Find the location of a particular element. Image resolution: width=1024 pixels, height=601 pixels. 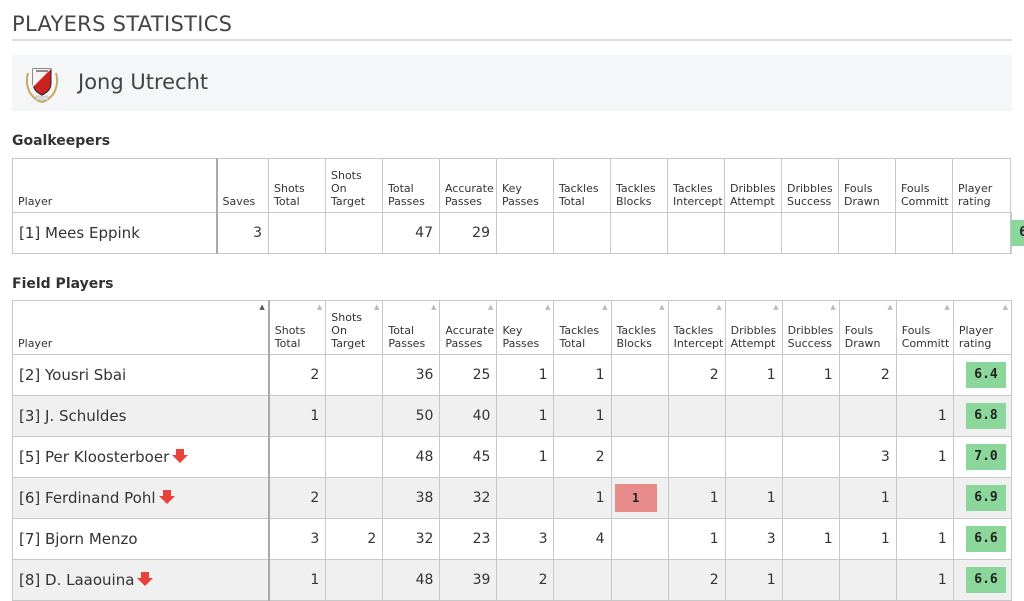

player-rating-cell: 6.9 is located at coordinates (1017, 233).